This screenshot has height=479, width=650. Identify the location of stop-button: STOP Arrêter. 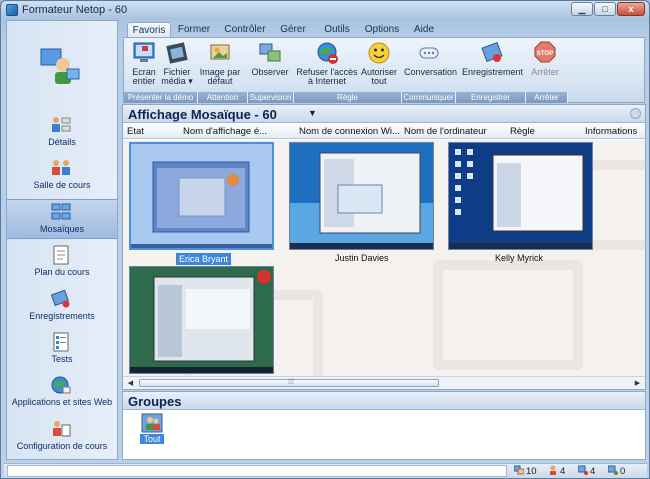
(545, 66).